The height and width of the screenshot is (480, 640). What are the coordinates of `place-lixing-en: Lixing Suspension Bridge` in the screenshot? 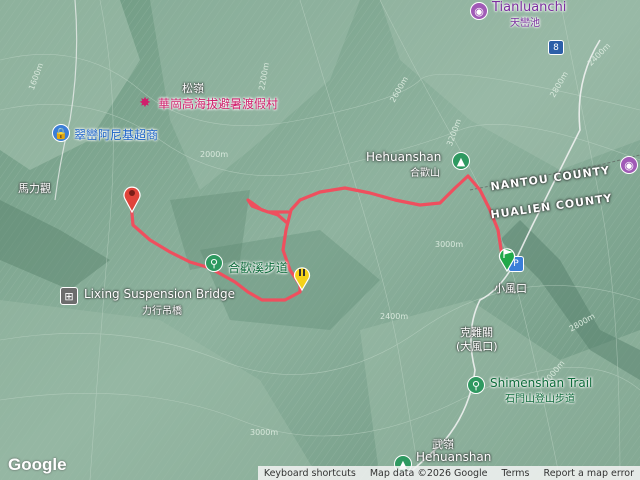 It's located at (159, 294).